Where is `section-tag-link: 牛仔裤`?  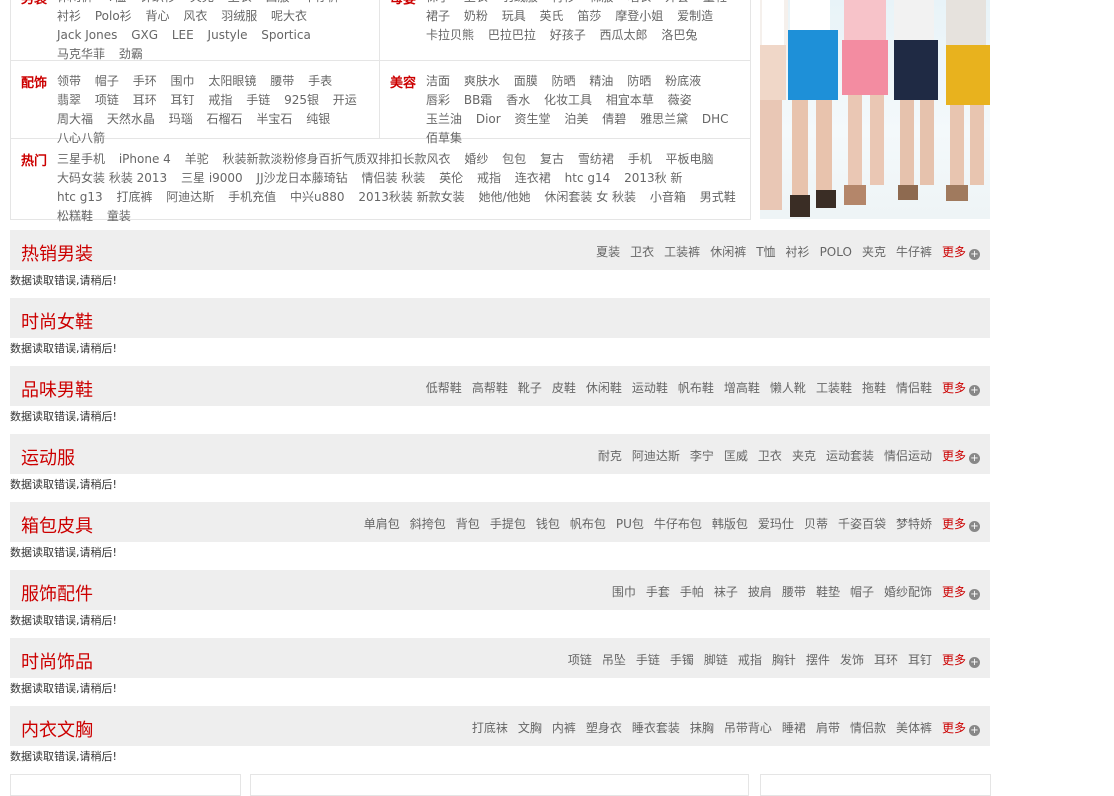 section-tag-link: 牛仔裤 is located at coordinates (914, 252).